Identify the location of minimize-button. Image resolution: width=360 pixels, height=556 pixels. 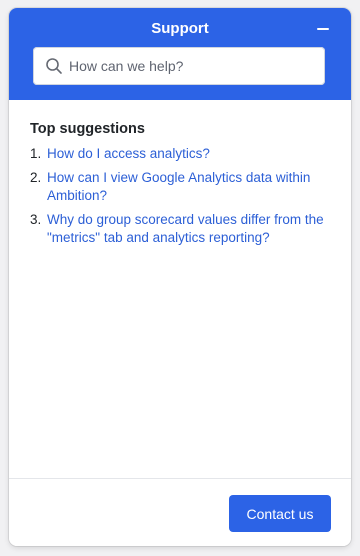
(323, 29).